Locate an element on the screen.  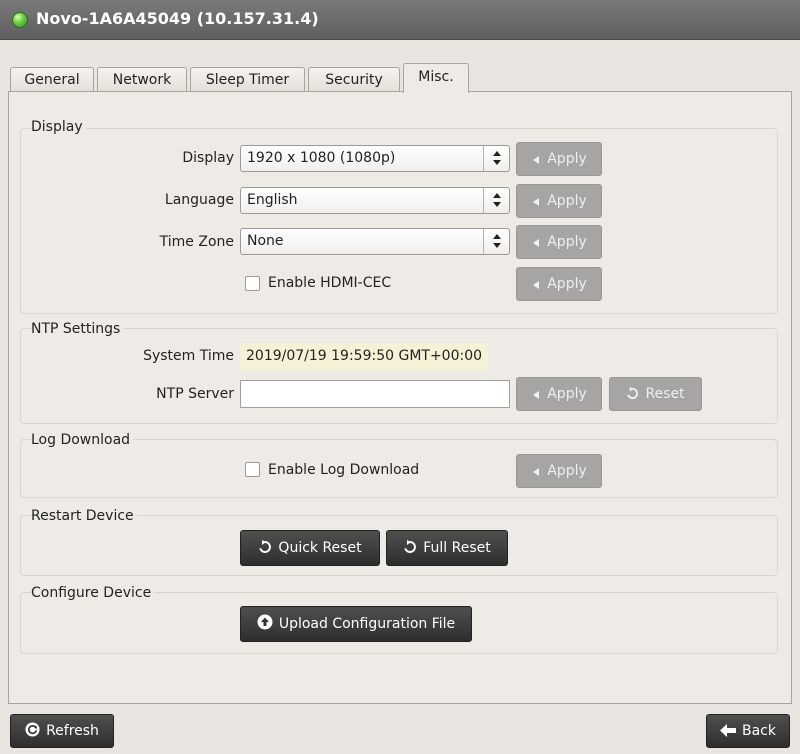
quick-reset-label: Quick Reset is located at coordinates (320, 548).